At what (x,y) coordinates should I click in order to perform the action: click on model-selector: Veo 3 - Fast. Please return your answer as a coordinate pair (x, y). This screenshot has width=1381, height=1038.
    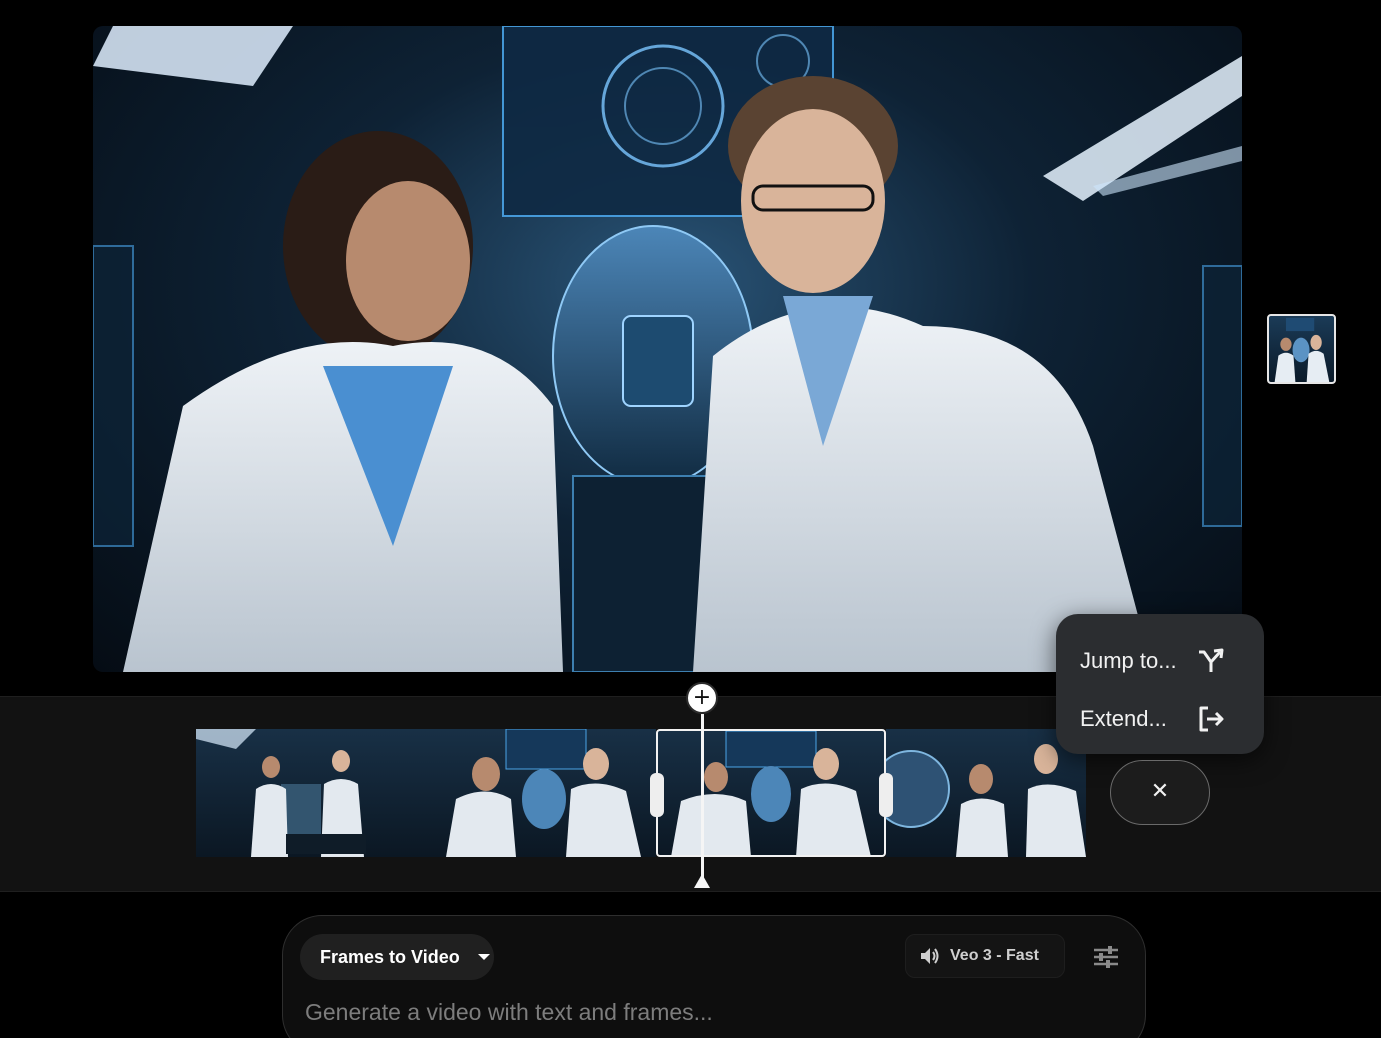
    Looking at the image, I should click on (985, 956).